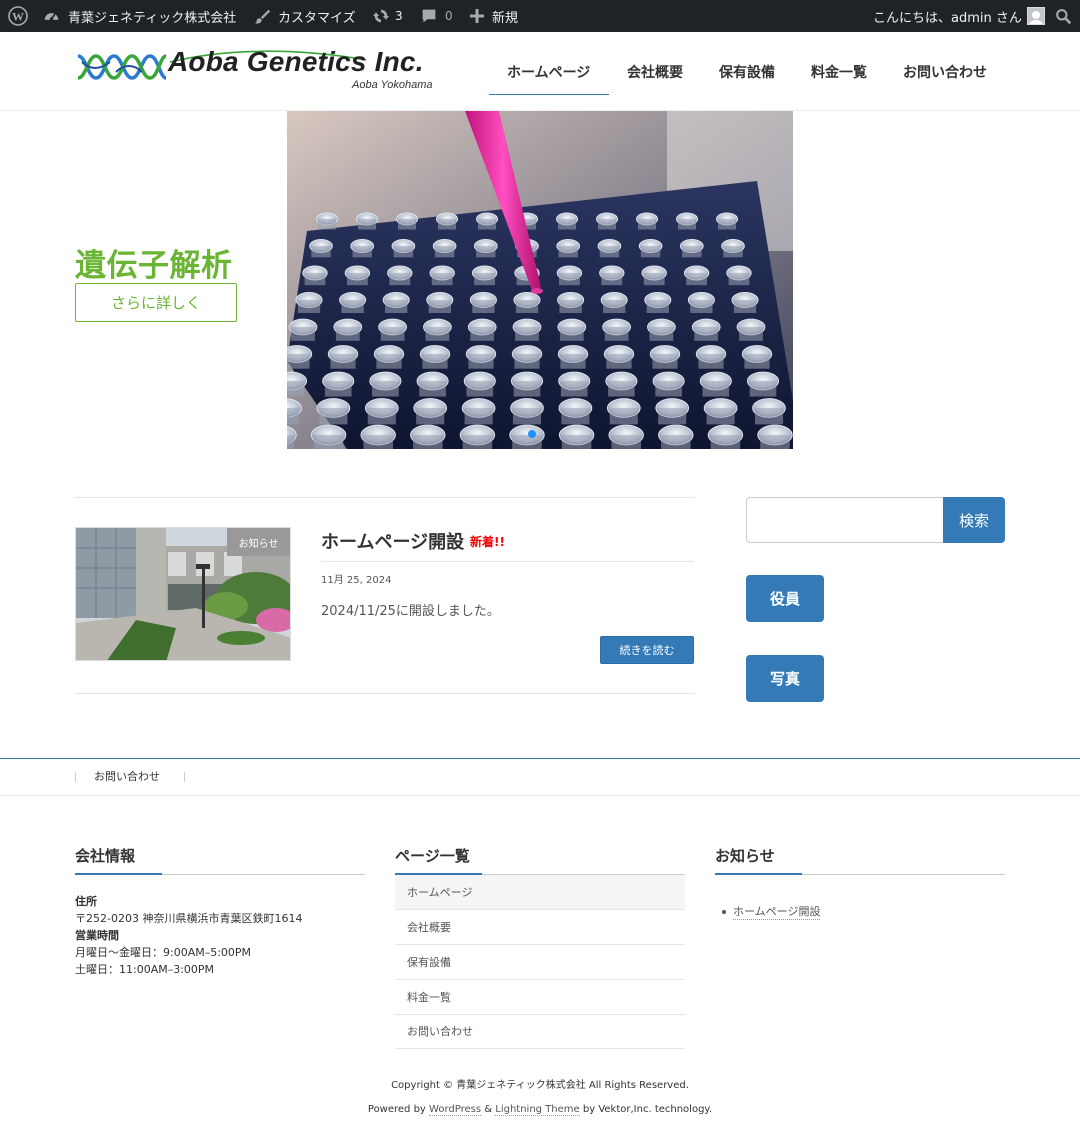 The width and height of the screenshot is (1080, 1142). Describe the element at coordinates (477, 16) in the screenshot. I see `plus-icon` at that location.